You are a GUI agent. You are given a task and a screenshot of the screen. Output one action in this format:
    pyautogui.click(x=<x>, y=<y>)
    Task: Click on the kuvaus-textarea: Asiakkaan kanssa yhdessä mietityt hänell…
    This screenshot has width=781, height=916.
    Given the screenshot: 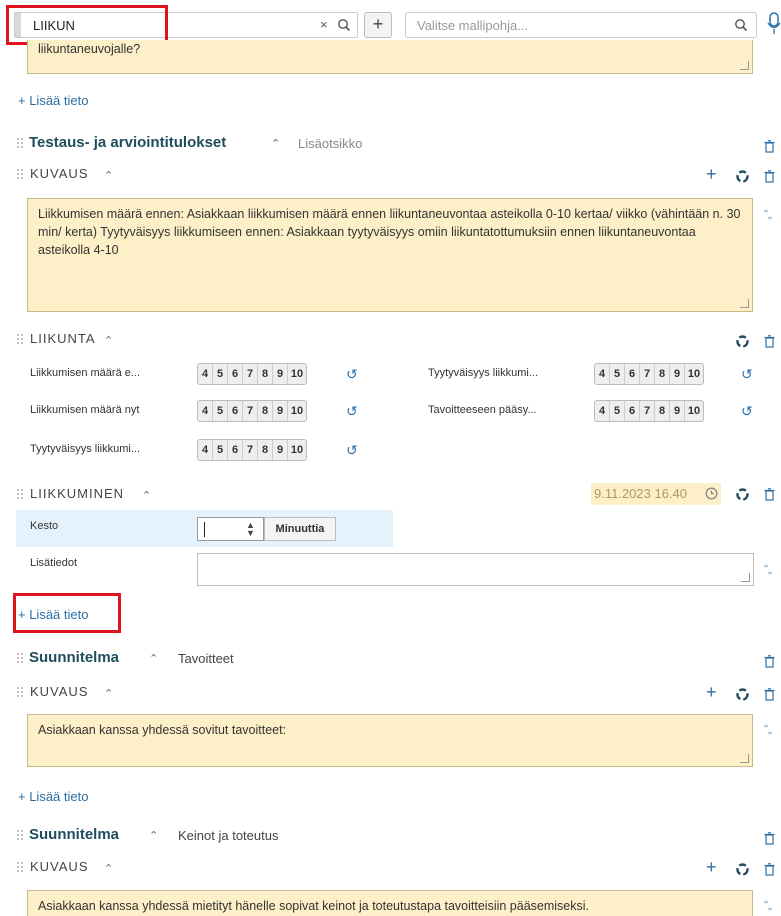 What is the action you would take?
    pyautogui.click(x=390, y=903)
    